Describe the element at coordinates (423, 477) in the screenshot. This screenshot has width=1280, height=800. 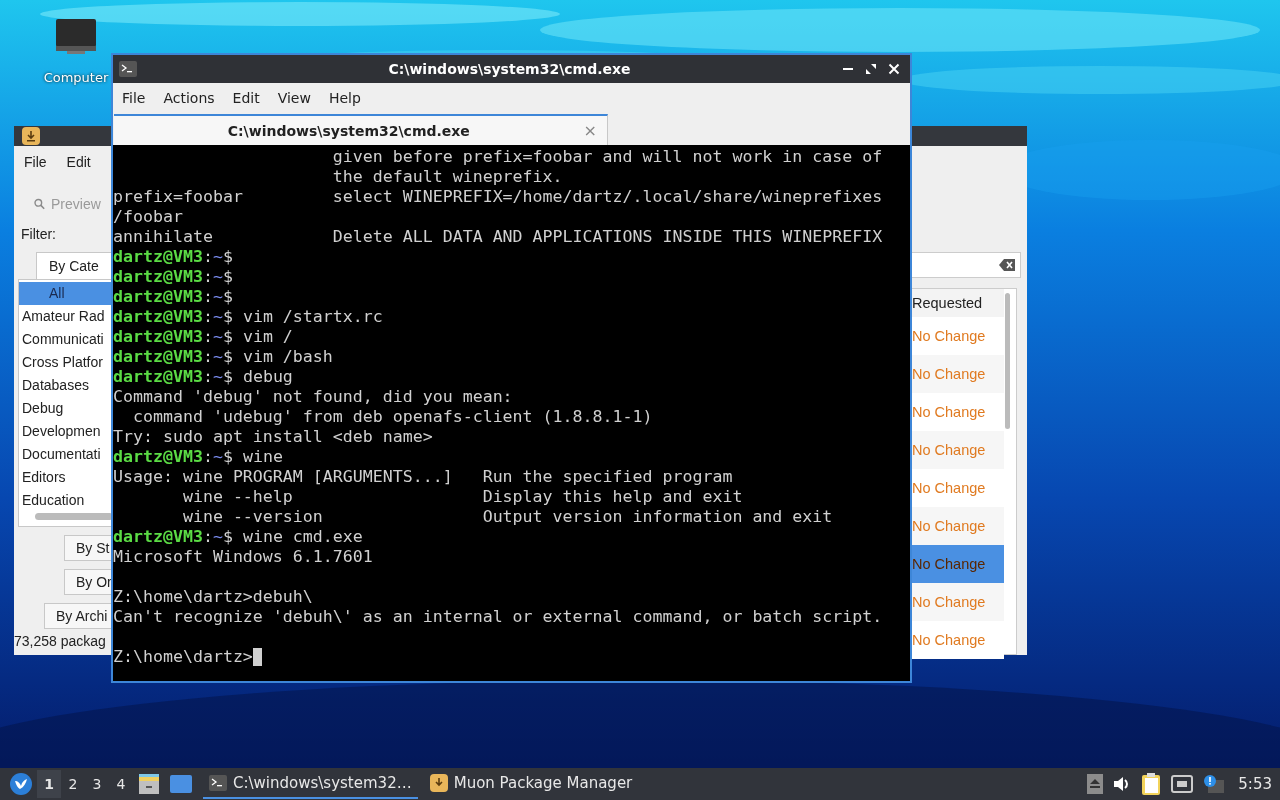
I see `output-line: Usage: wine PROGRAM [ARGUMENTS...] Run the specified program` at that location.